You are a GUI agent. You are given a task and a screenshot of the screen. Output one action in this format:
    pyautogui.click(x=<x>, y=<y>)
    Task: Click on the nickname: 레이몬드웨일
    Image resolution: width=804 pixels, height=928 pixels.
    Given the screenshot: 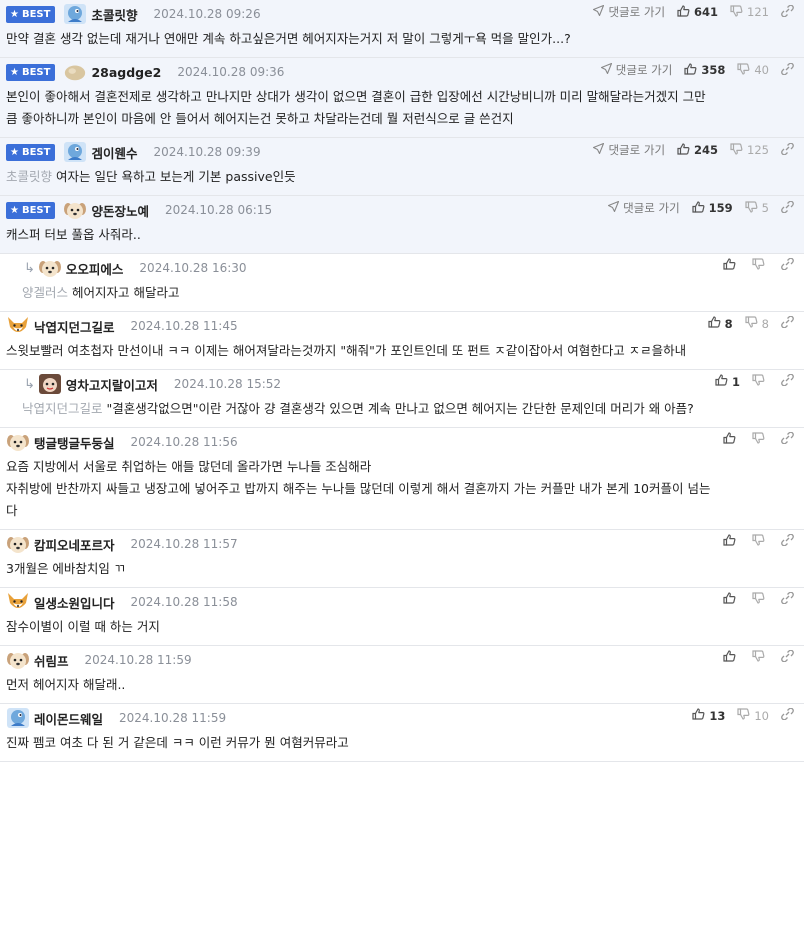 What is the action you would take?
    pyautogui.click(x=68, y=718)
    